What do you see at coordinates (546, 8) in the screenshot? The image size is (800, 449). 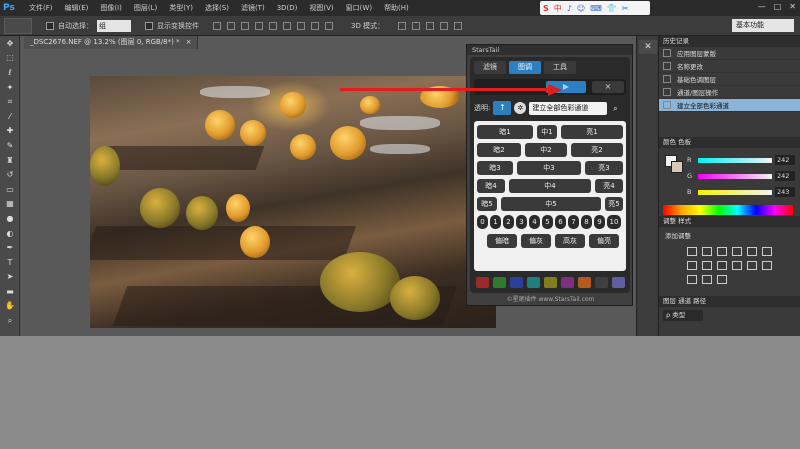 I see `ime-logo-icon: S` at bounding box center [546, 8].